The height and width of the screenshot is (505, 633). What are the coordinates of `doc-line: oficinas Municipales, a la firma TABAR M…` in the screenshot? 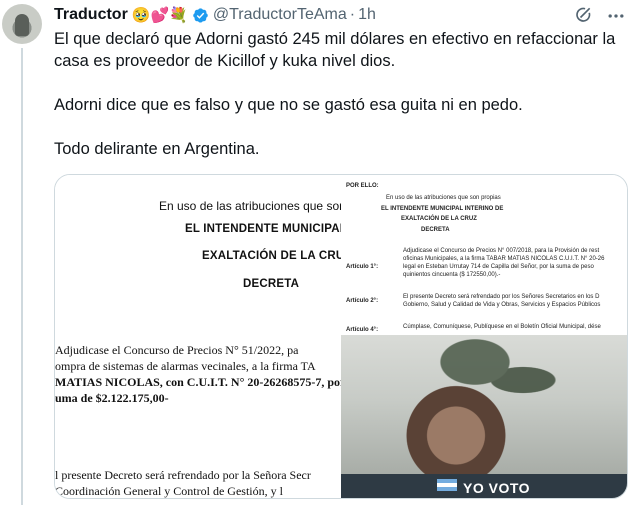 It's located at (504, 259).